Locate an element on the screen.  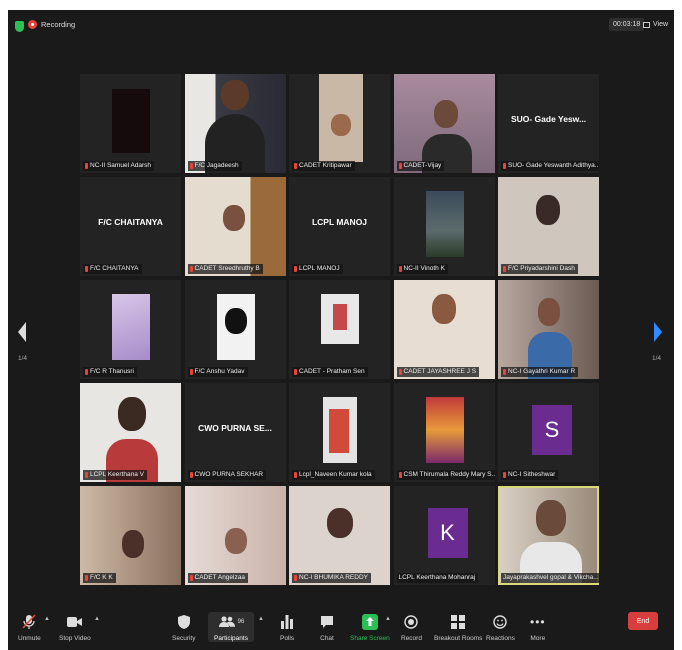
participant-tile: F/C CHAITANYA F/C CHAITANYA is located at coordinates (130, 226).